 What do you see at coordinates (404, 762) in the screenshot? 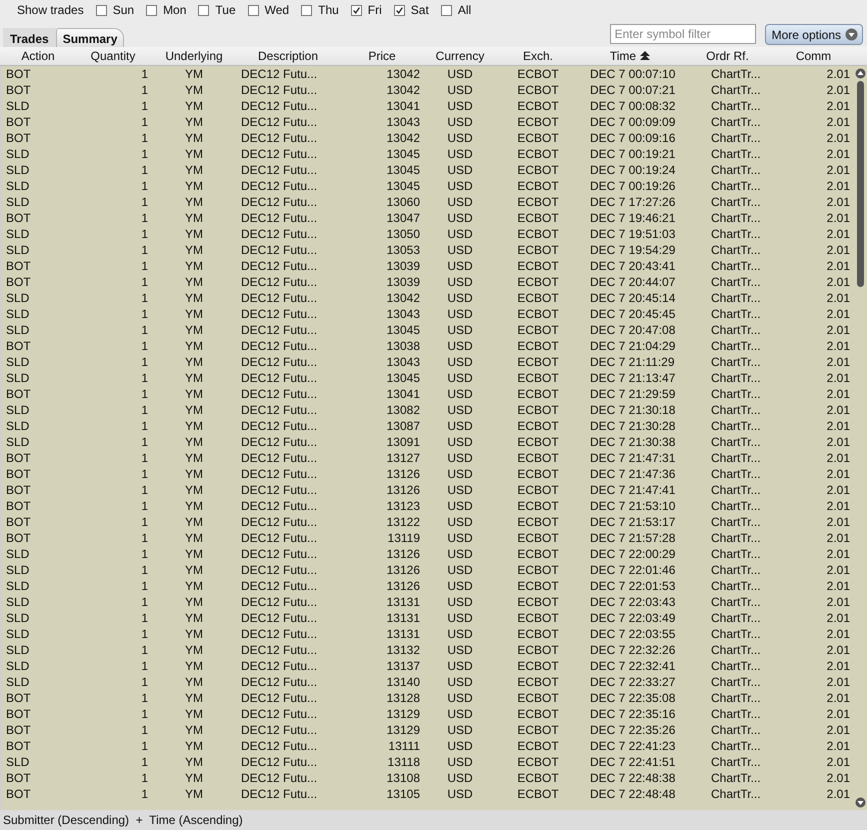
I see `table-cell: 13118` at bounding box center [404, 762].